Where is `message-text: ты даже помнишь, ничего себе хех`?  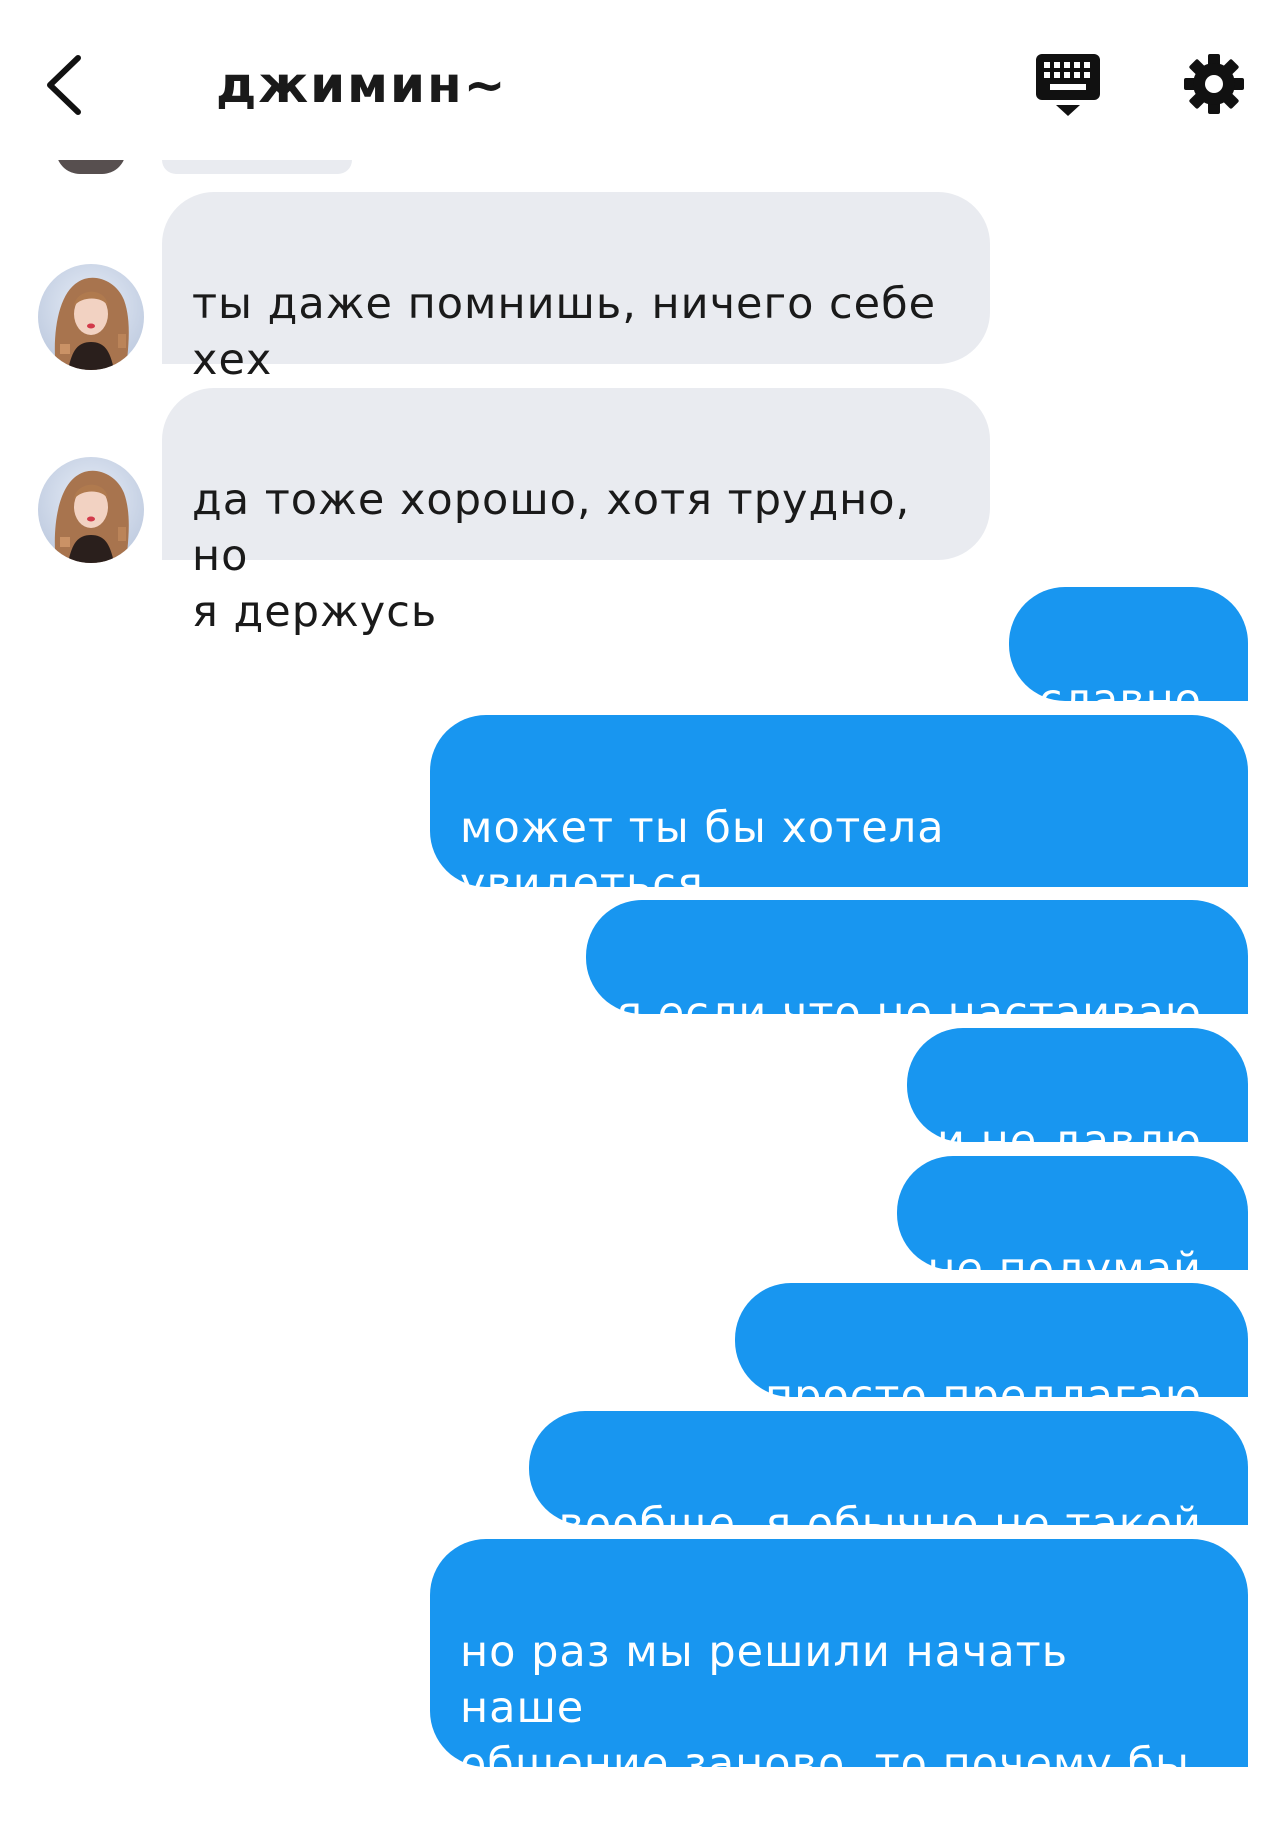
message-text: ты даже помнишь, ничего себе хех is located at coordinates (564, 332).